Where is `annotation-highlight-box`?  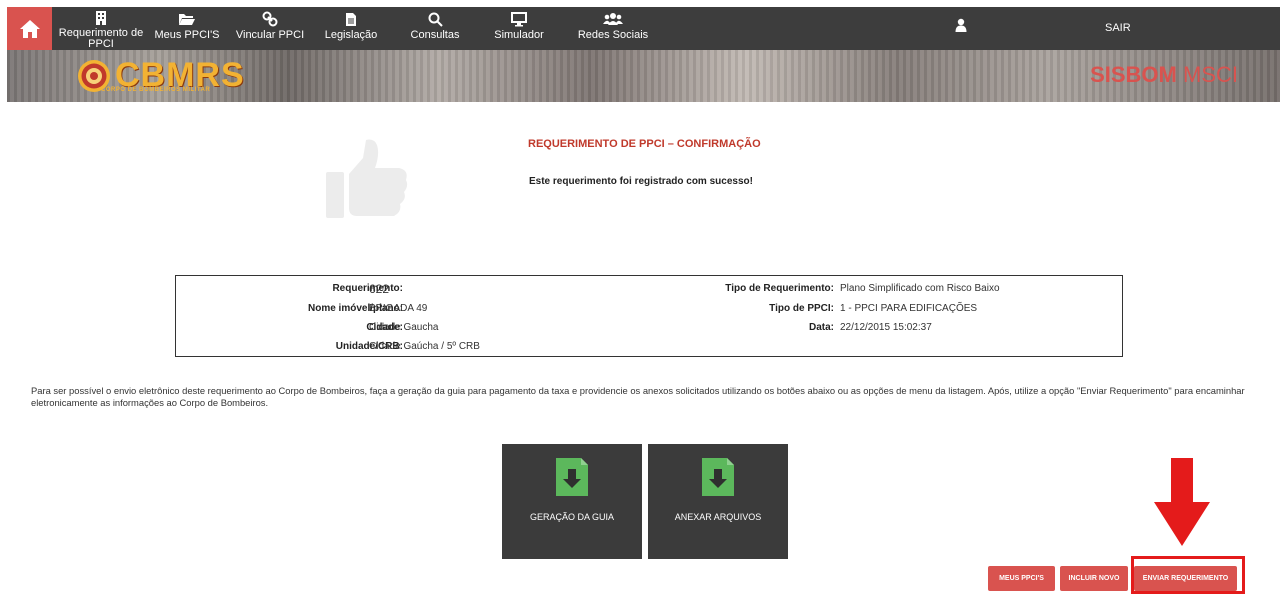 annotation-highlight-box is located at coordinates (1188, 575).